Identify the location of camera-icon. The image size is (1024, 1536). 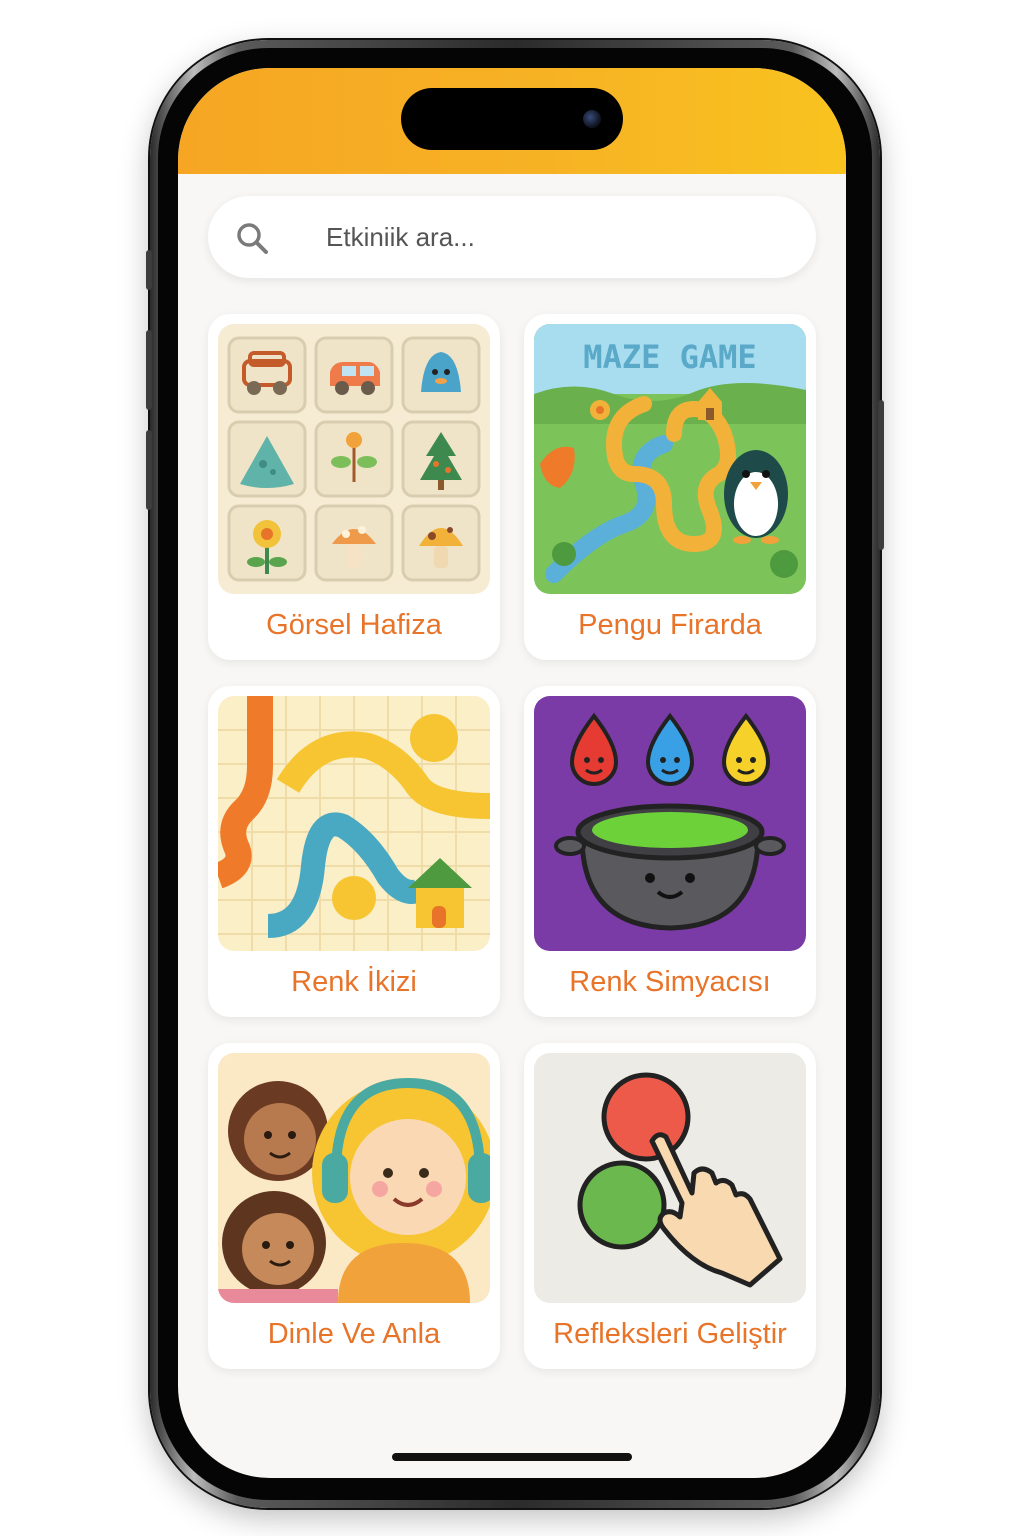
(592, 119).